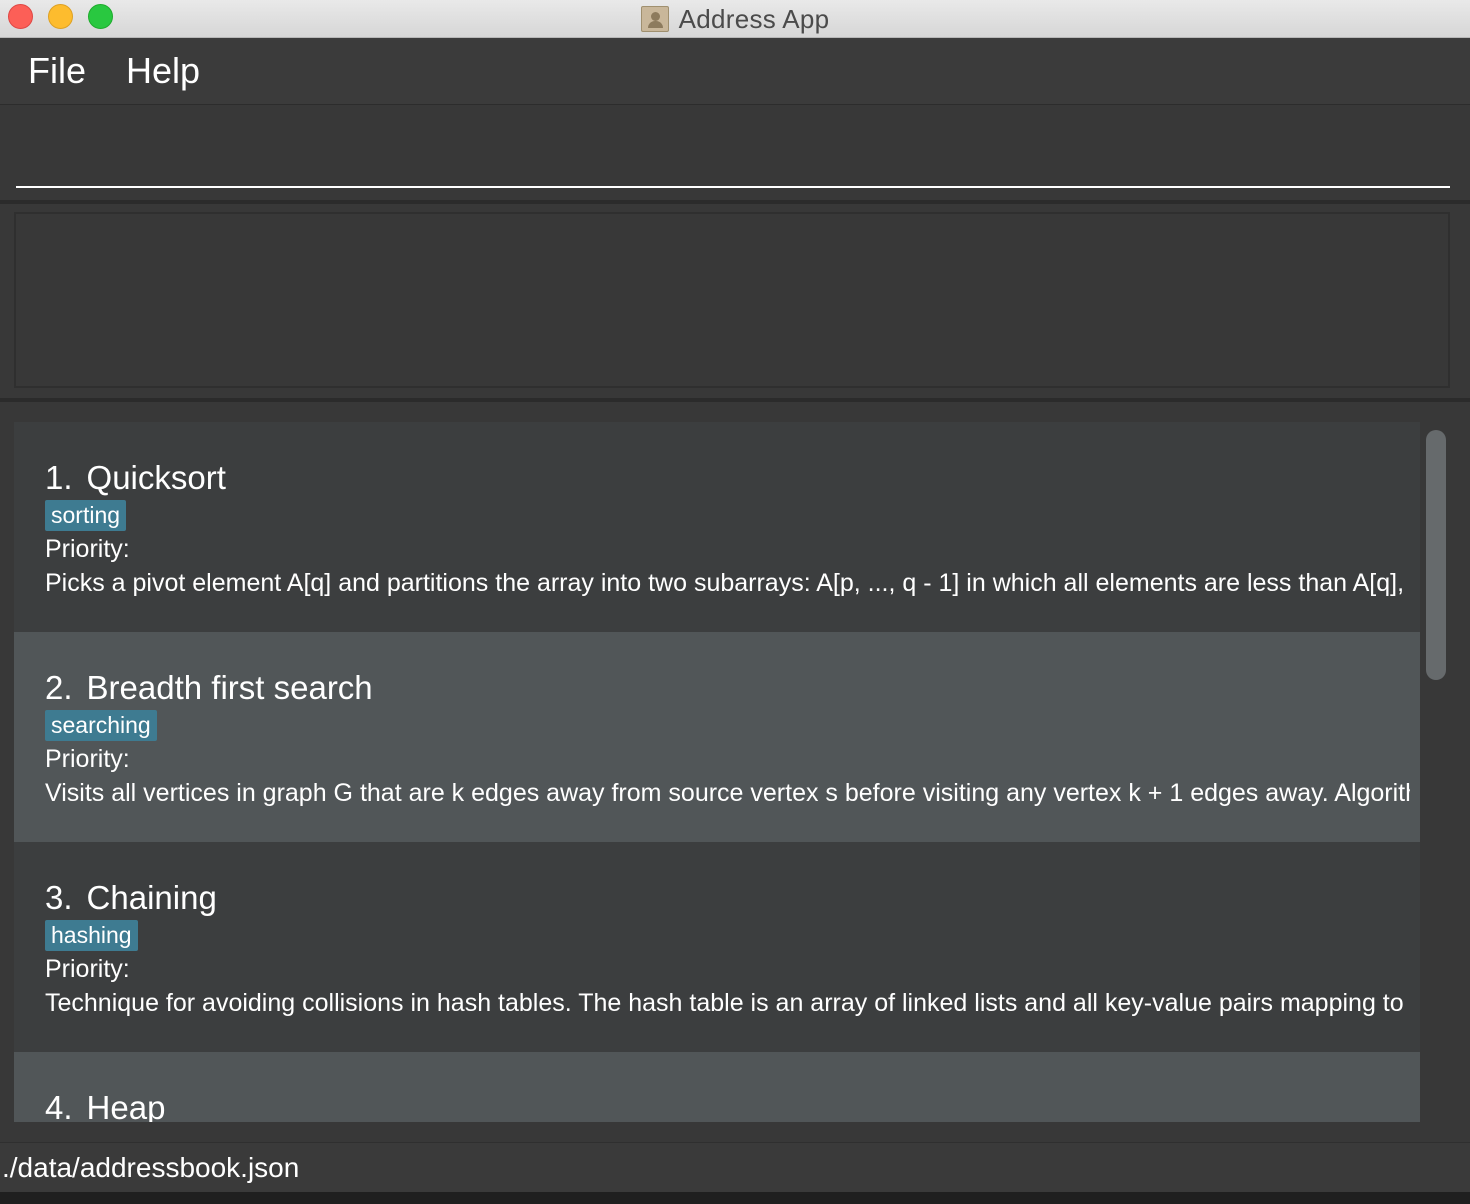  I want to click on card-name: Chaining, so click(151, 897).